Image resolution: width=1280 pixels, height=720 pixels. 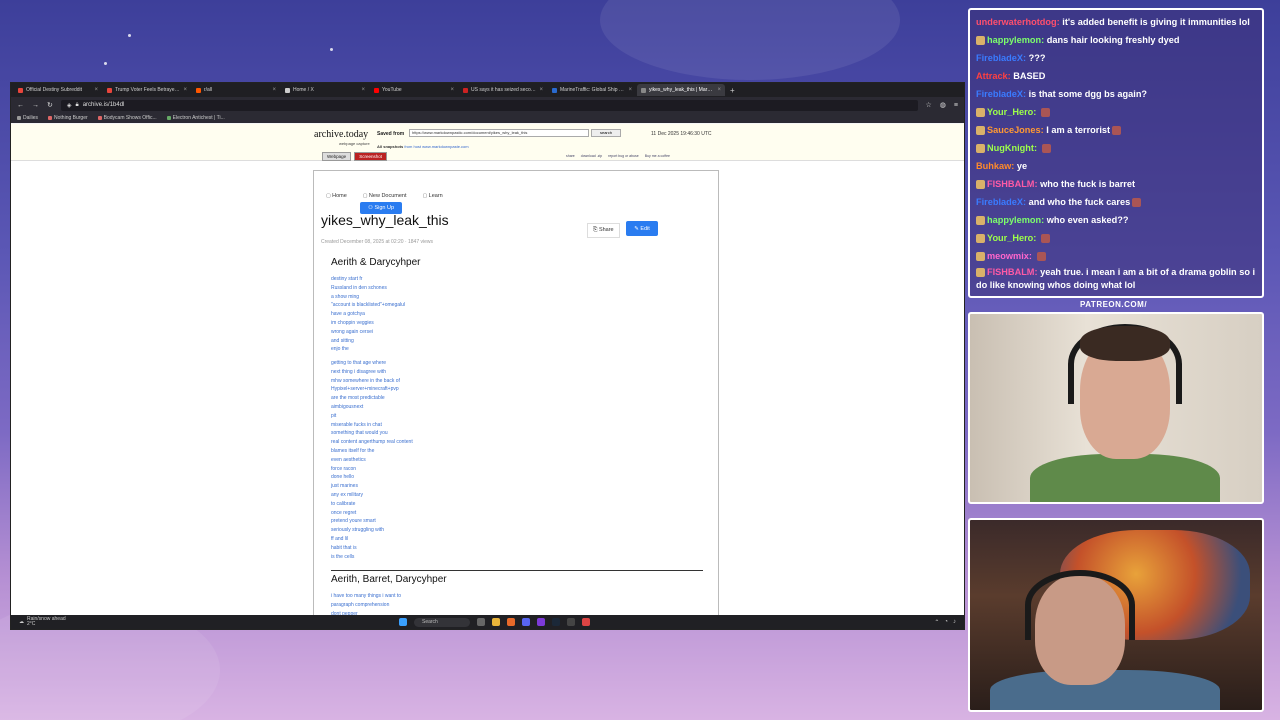 I want to click on chat-username: FISHBALM:, so click(x=1012, y=184).